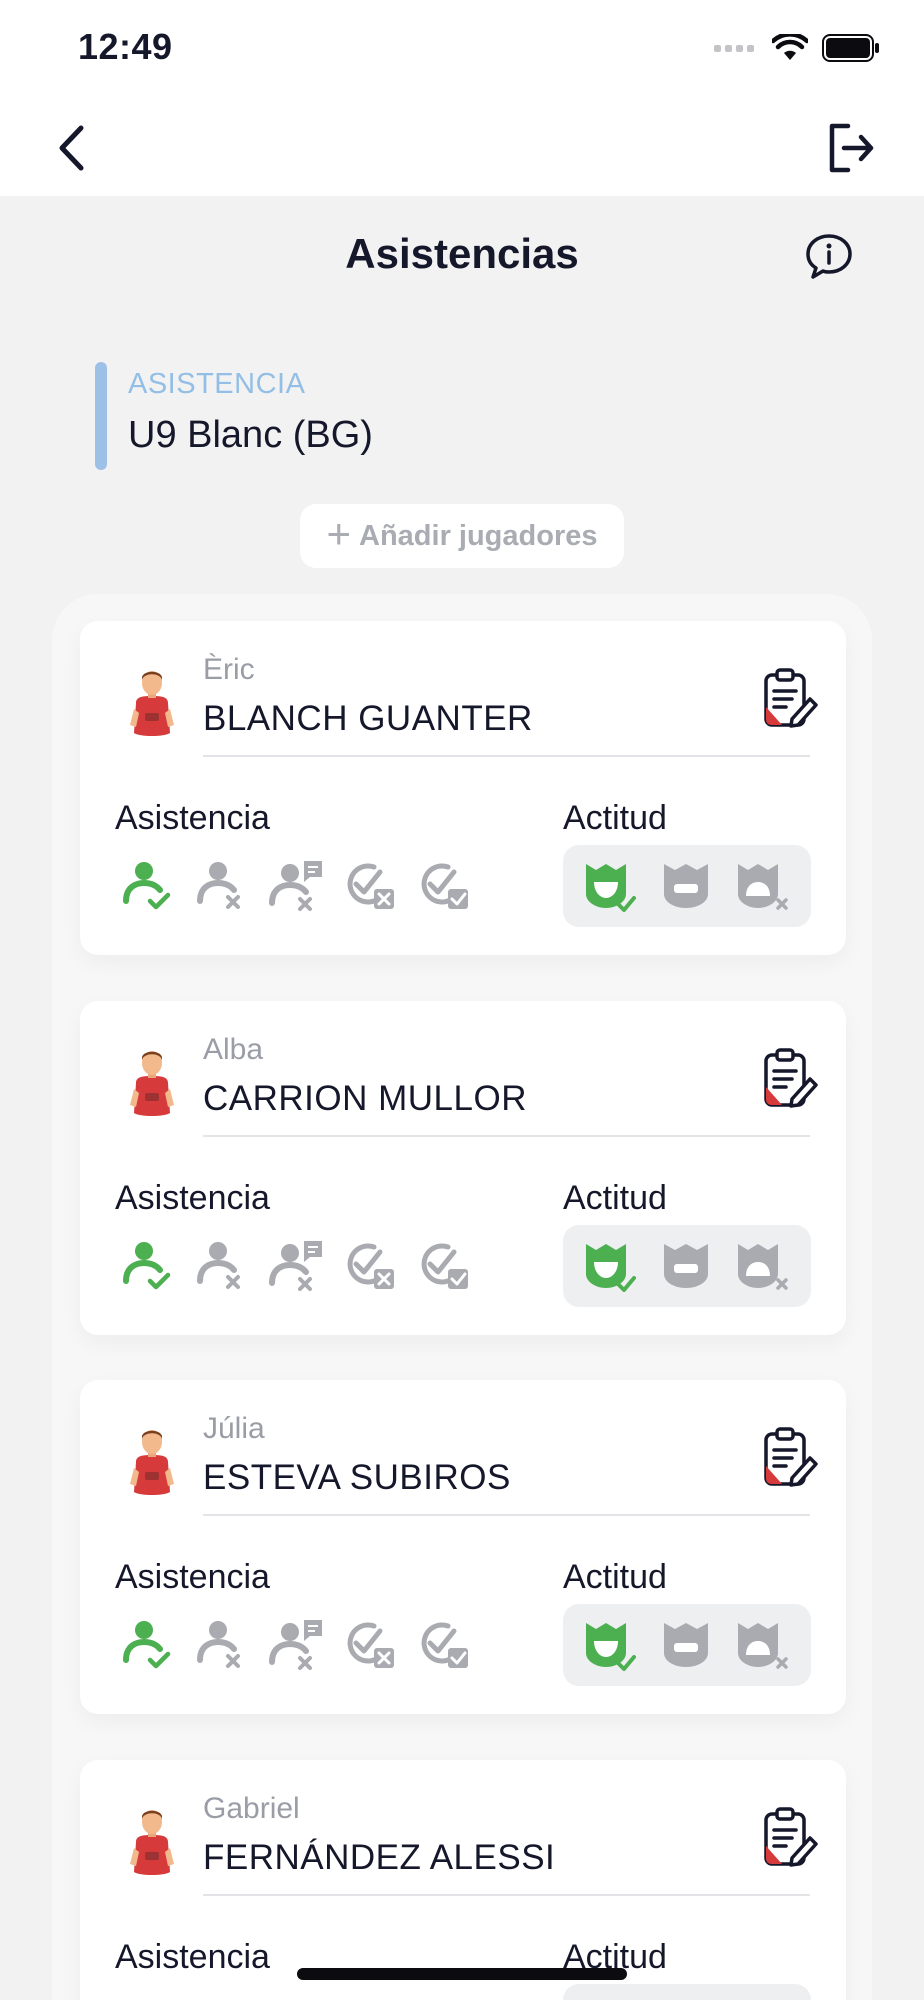 The height and width of the screenshot is (2000, 924). Describe the element at coordinates (851, 148) in the screenshot. I see `logout-icon` at that location.